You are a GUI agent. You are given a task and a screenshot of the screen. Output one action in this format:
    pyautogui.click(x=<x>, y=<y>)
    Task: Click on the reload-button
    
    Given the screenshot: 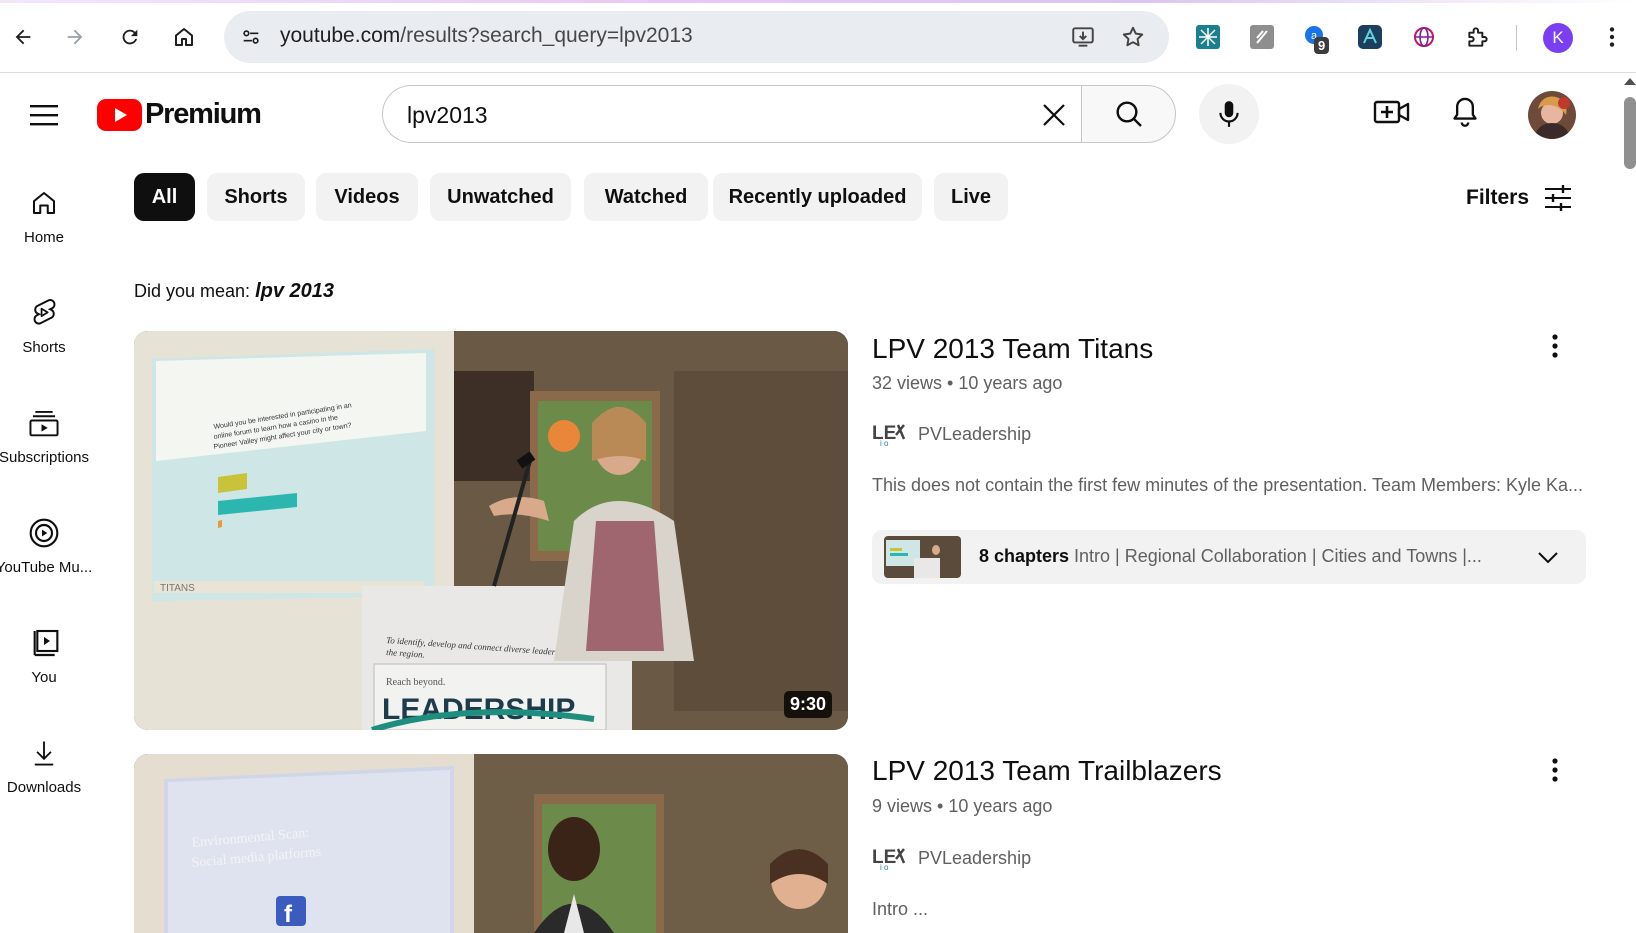 What is the action you would take?
    pyautogui.click(x=130, y=37)
    